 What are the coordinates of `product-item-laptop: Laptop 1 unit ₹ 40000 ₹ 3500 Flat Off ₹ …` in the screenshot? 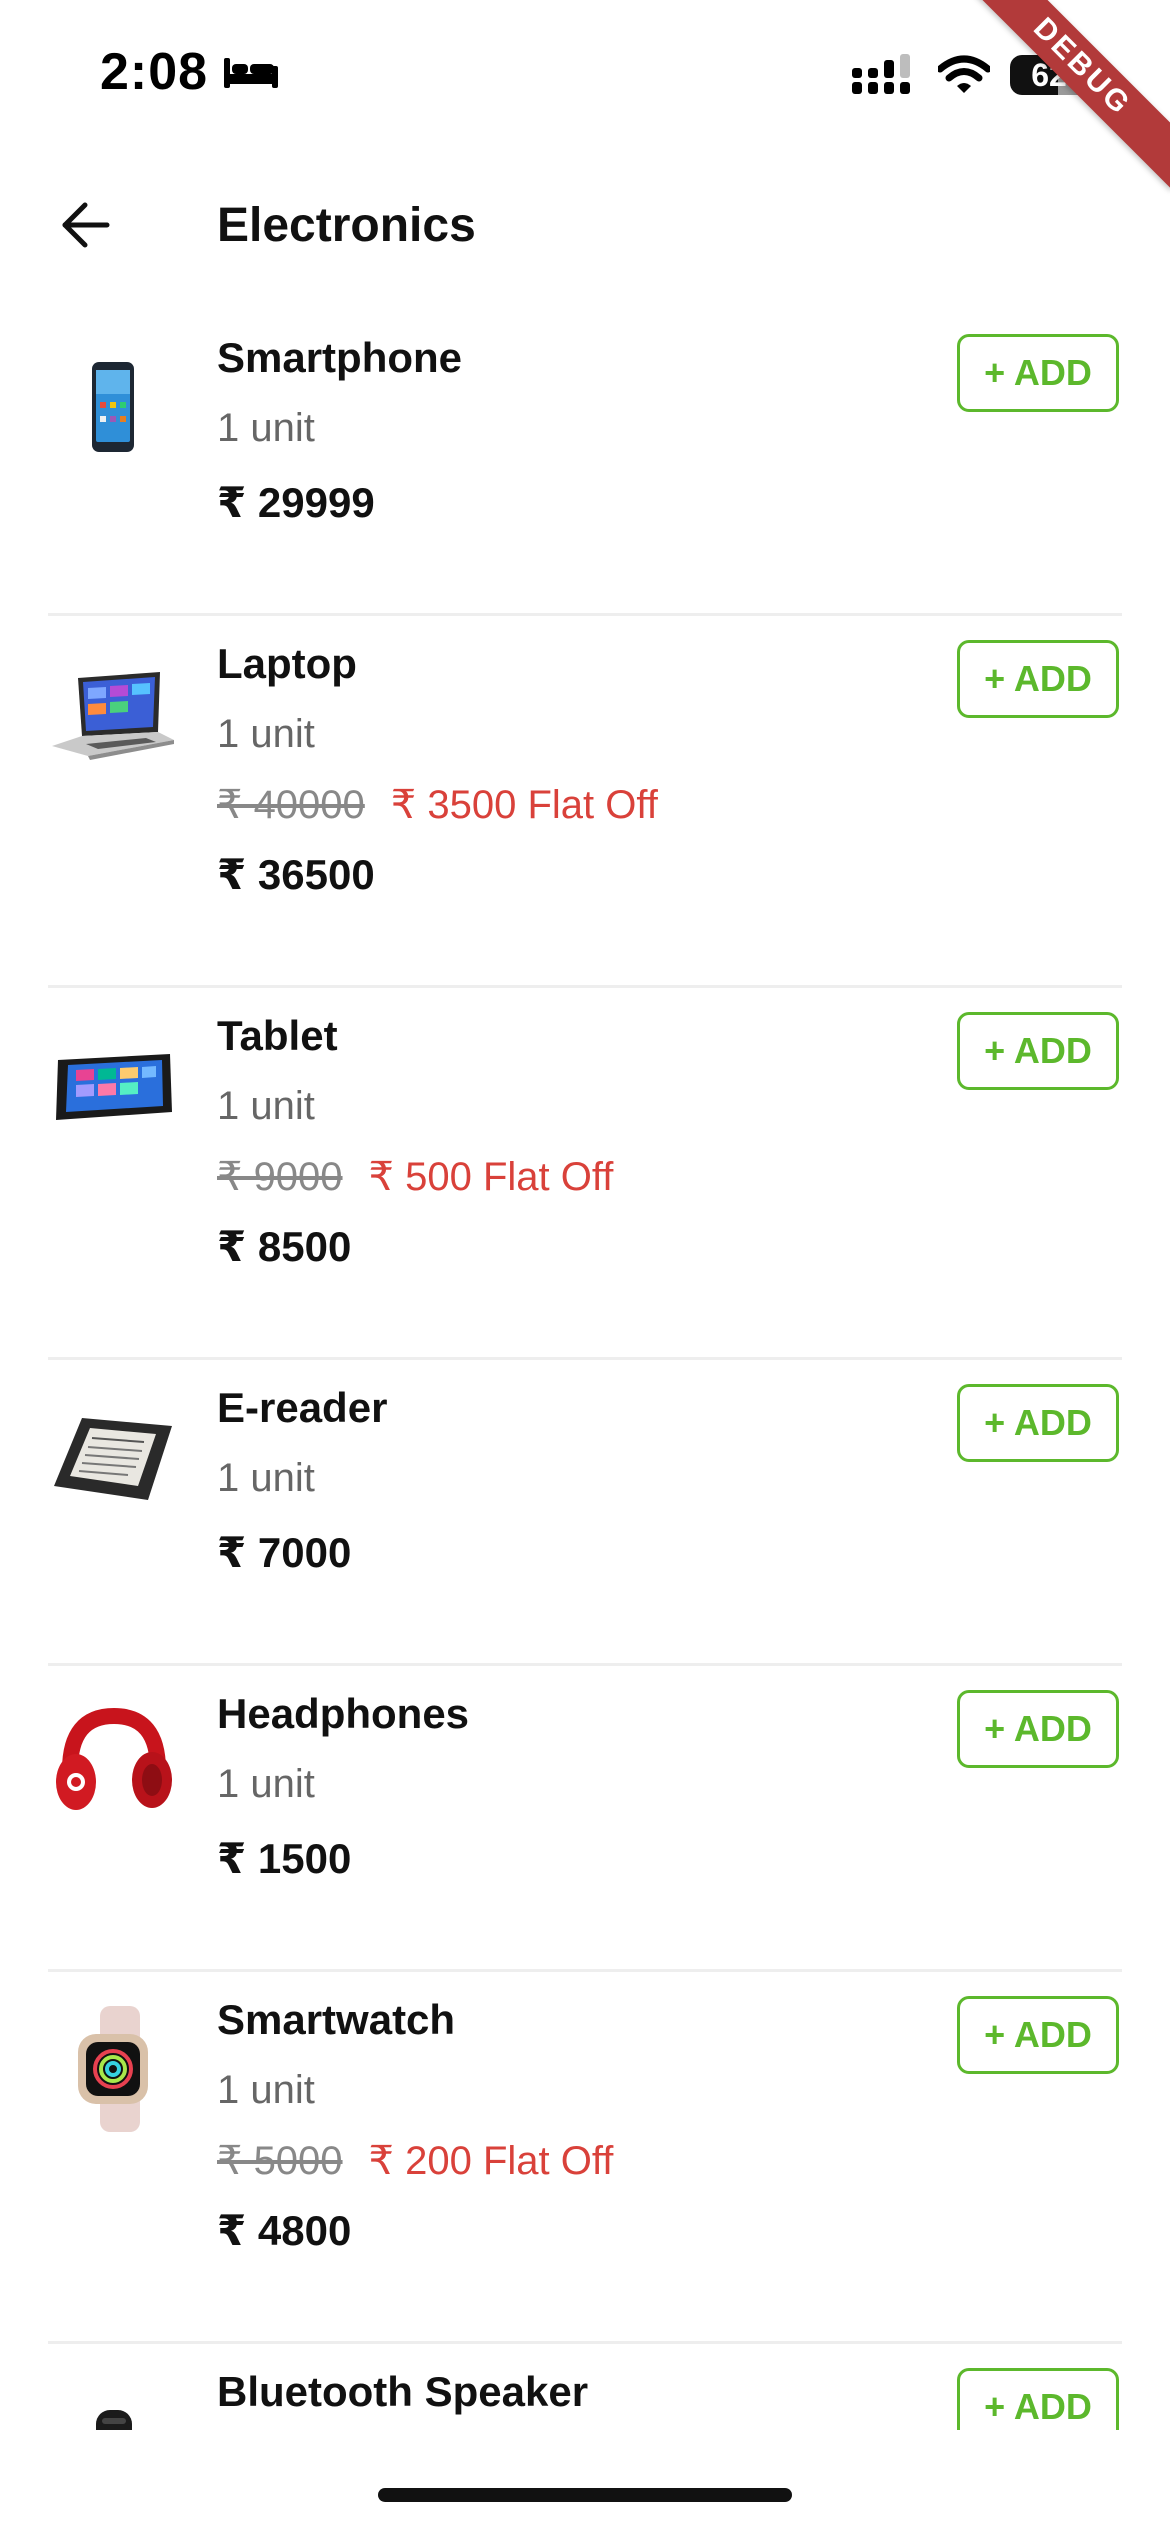 It's located at (585, 802).